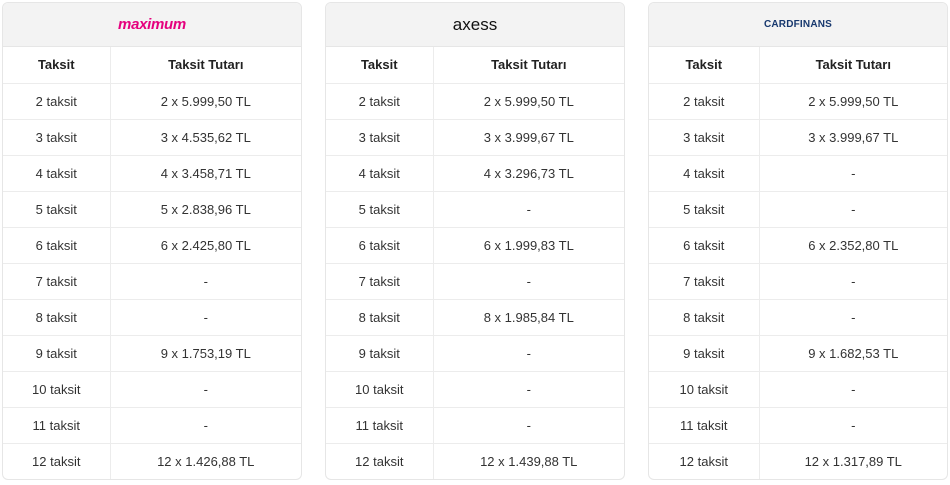 This screenshot has width=950, height=485. Describe the element at coordinates (528, 173) in the screenshot. I see `installment-amount-cell: 4 x 3.296,73 TL` at that location.